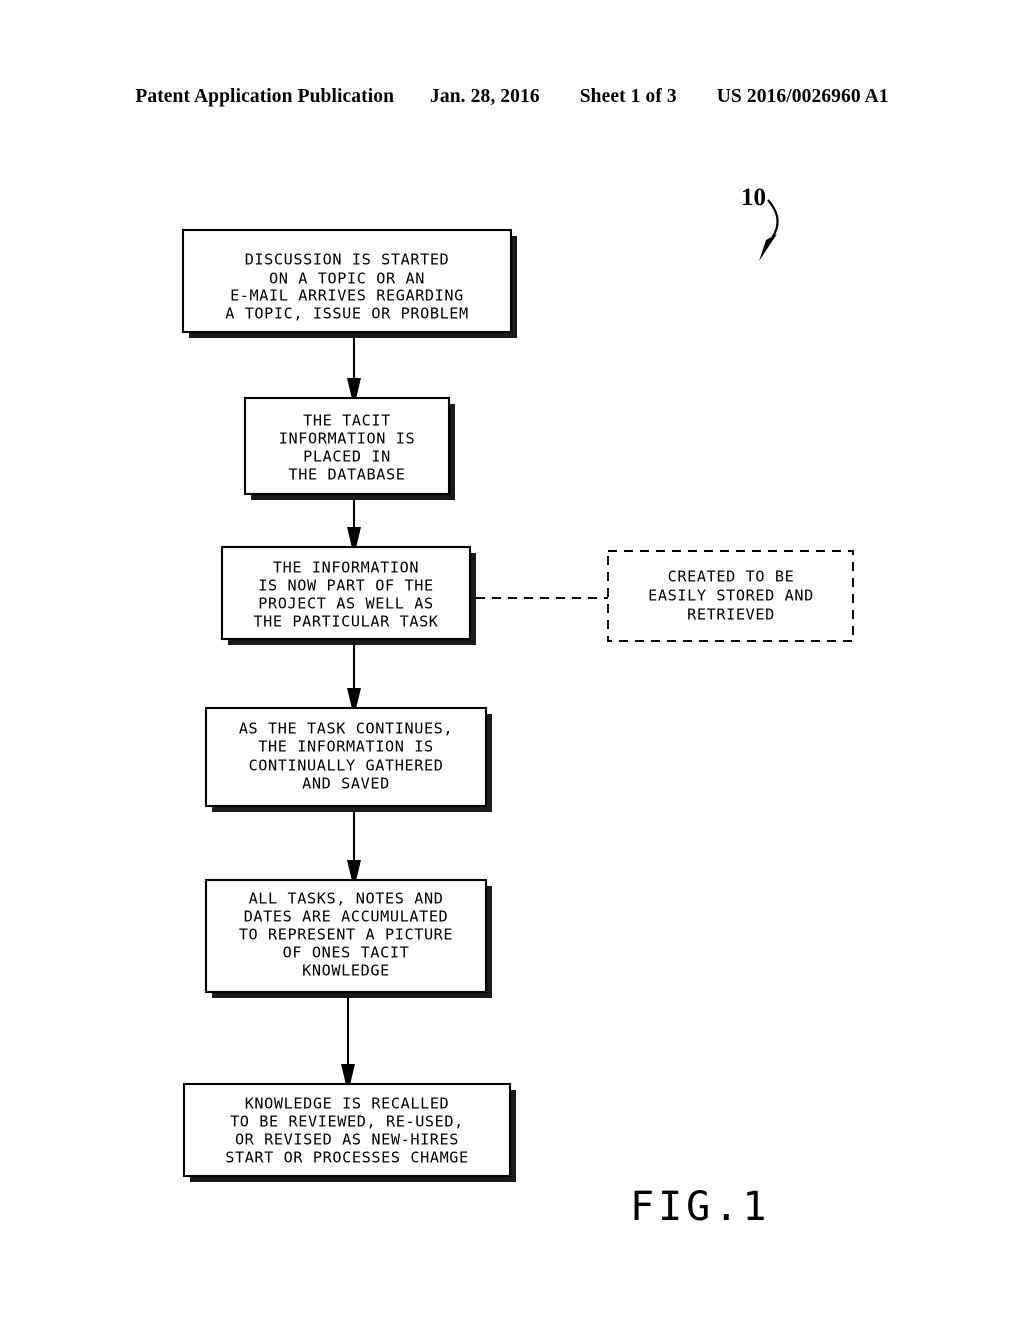 This screenshot has height=1320, width=1024. Describe the element at coordinates (346, 935) in the screenshot. I see `flow-node-line: TO REPRESENT A PICTURE` at that location.